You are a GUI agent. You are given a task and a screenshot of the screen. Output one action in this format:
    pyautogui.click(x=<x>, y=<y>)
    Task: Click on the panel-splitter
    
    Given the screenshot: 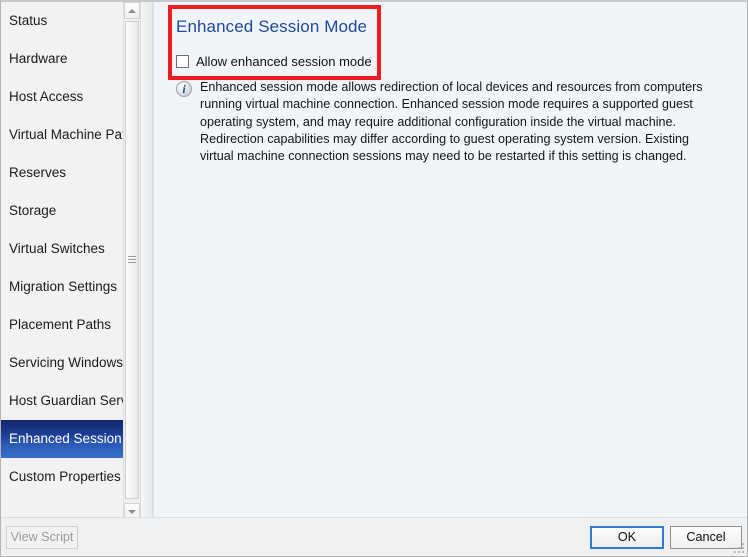 What is the action you would take?
    pyautogui.click(x=147, y=261)
    